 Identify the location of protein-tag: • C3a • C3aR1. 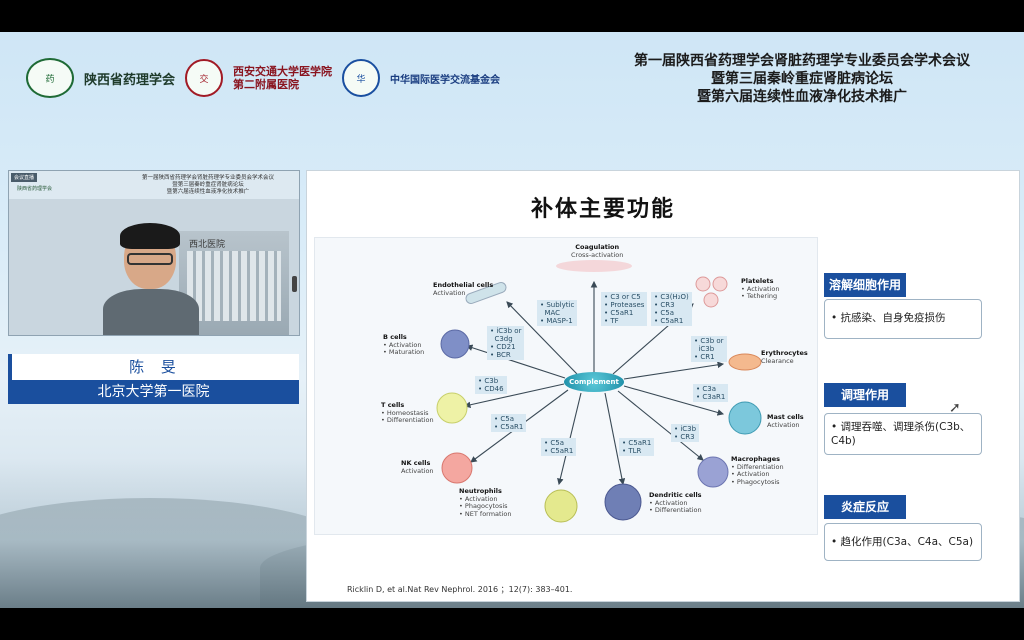
(711, 393).